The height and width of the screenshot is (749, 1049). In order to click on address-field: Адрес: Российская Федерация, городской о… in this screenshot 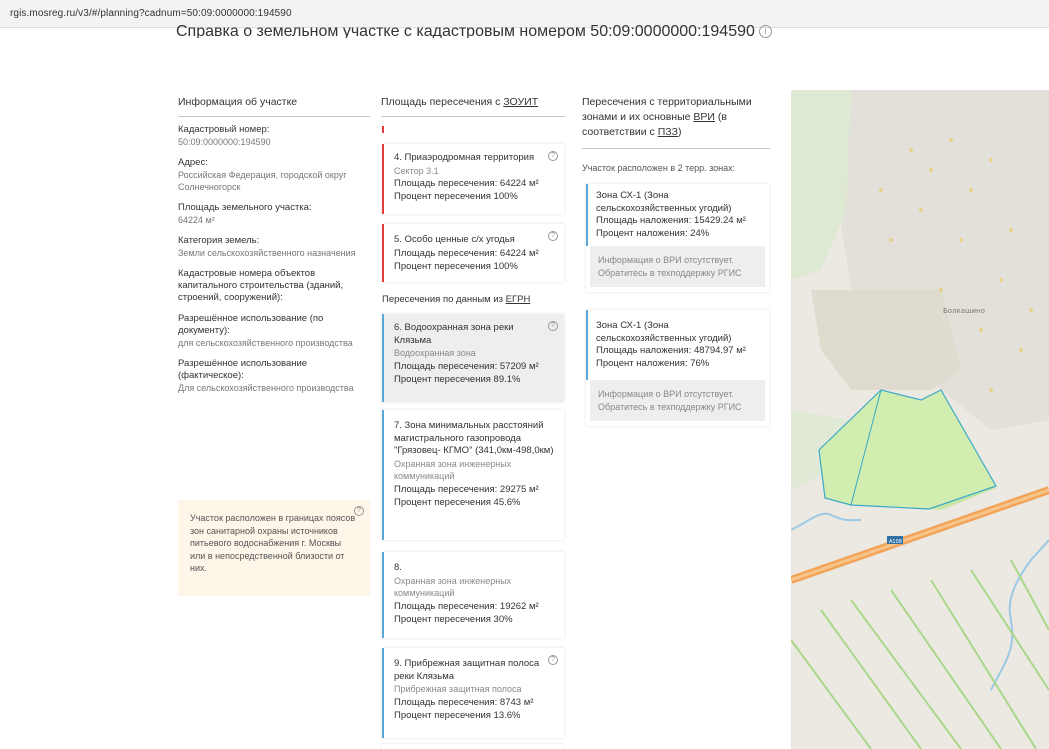, I will do `click(276, 175)`.